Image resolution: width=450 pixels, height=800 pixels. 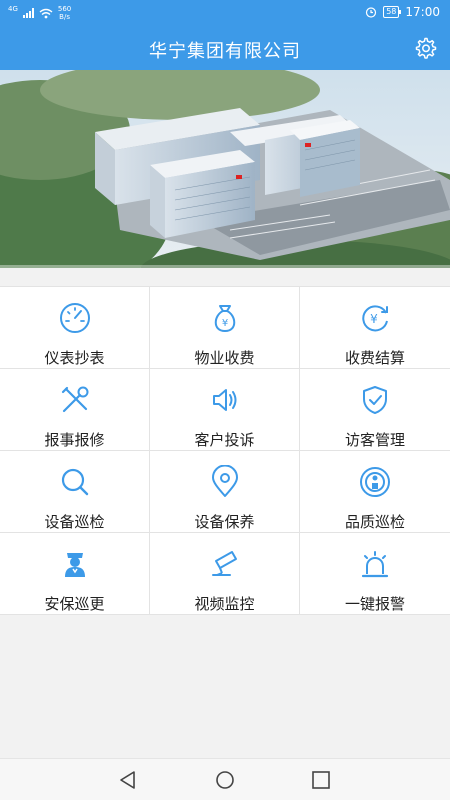 I want to click on menu-item-security-patrol: 安保巡更, so click(x=75, y=574).